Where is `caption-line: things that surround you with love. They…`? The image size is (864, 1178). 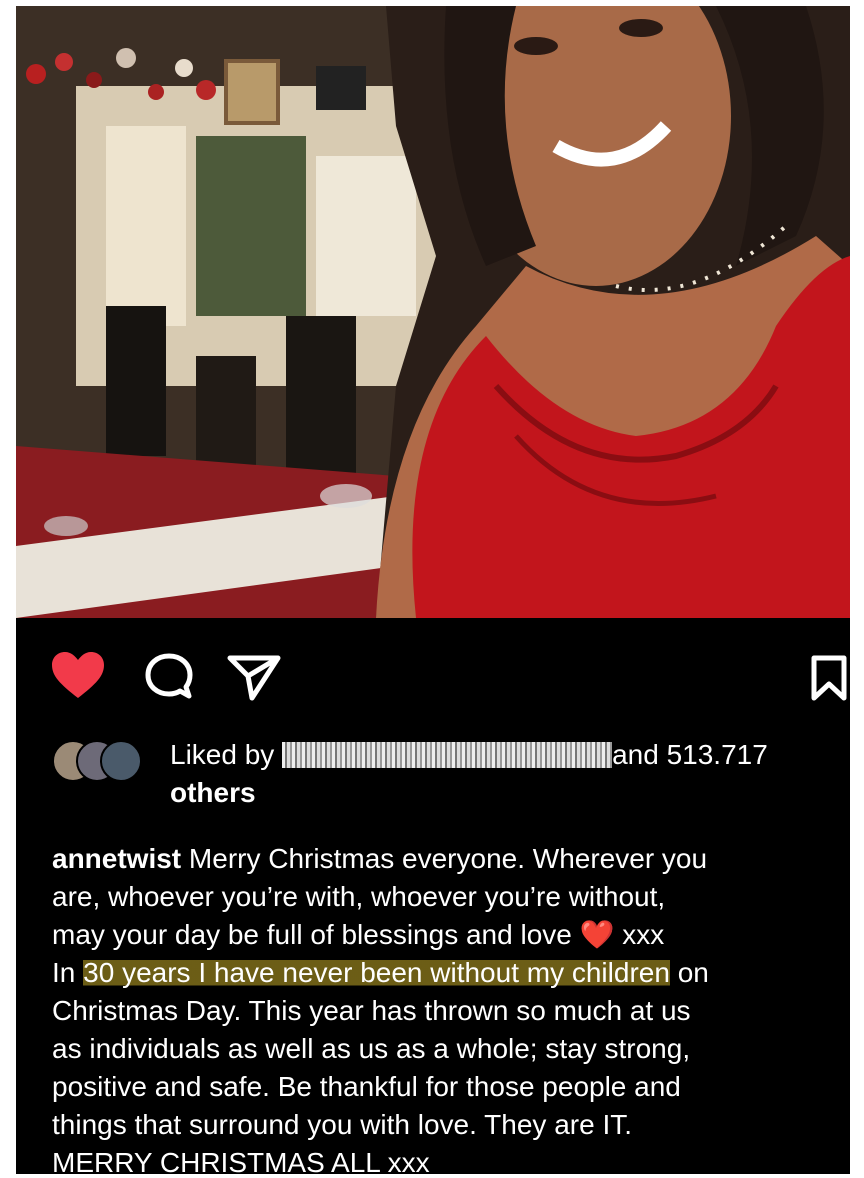 caption-line: things that surround you with love. They… is located at coordinates (342, 1124).